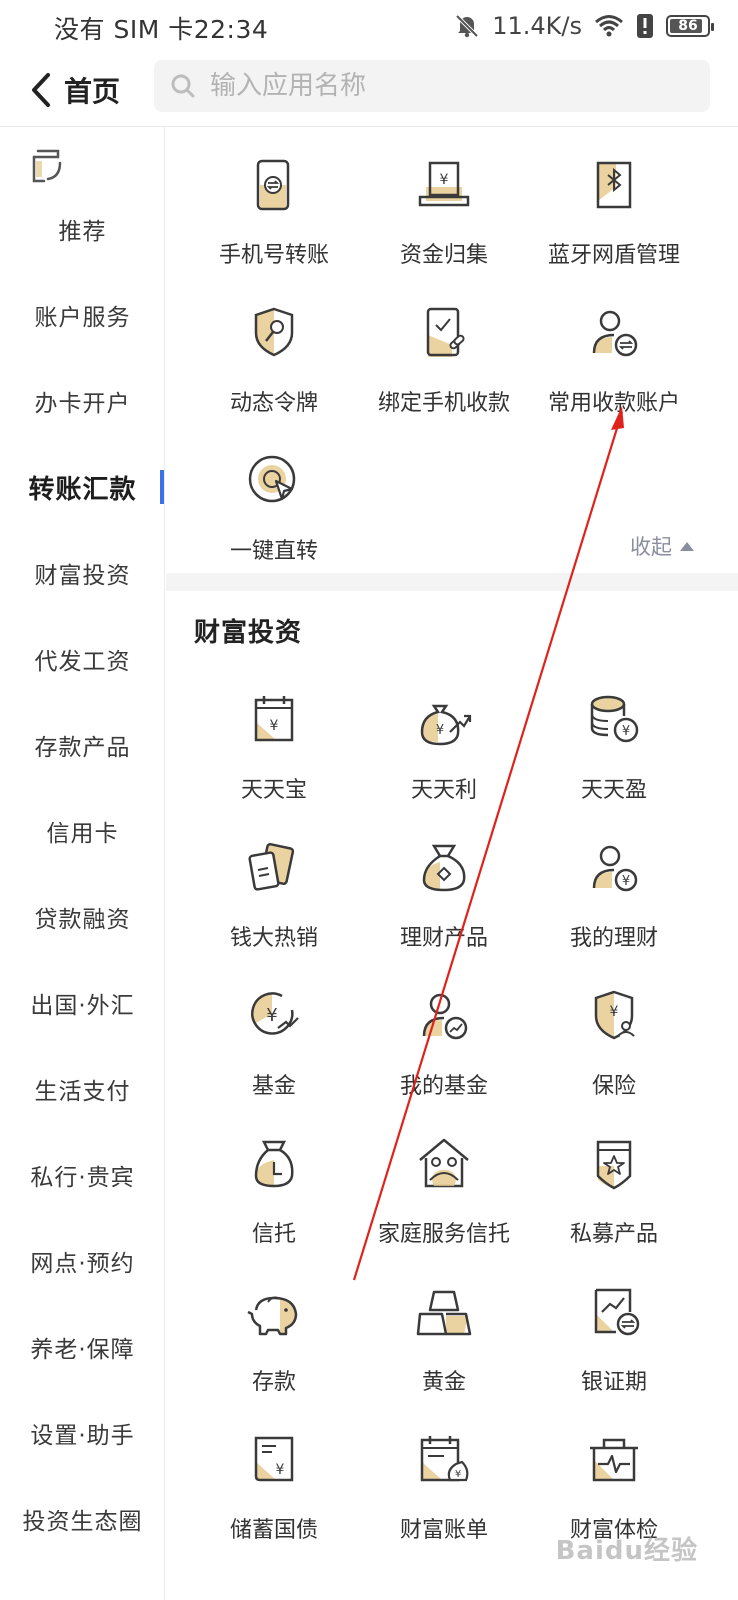  Describe the element at coordinates (82, 917) in the screenshot. I see `sidebar-item-loan: 贷款融资` at that location.